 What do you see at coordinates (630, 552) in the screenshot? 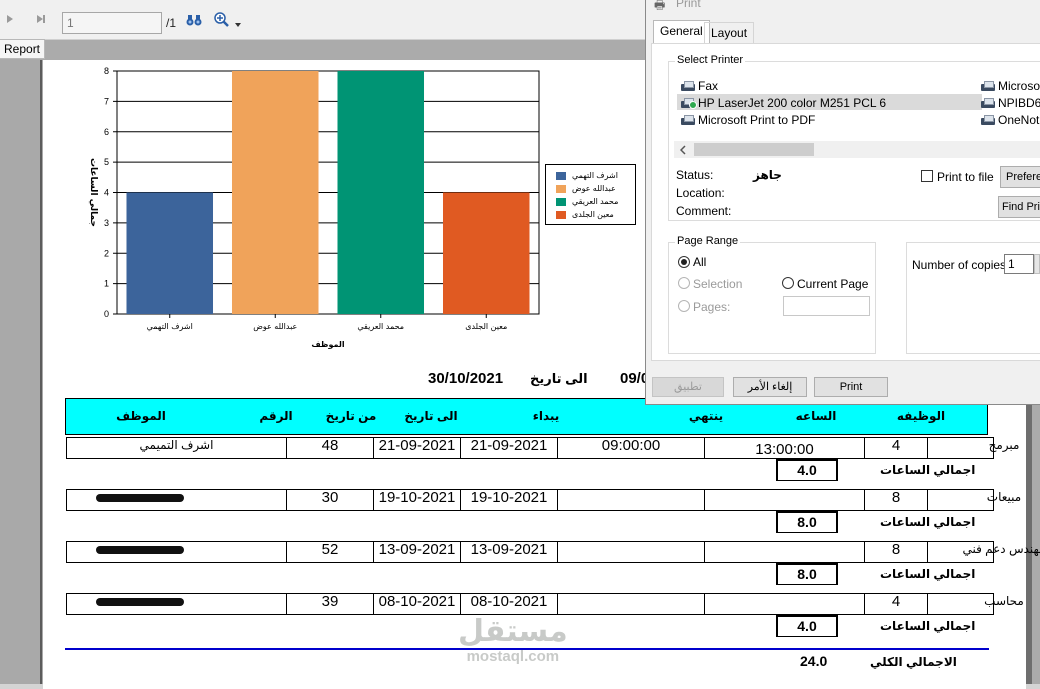
I see `cell-starts` at bounding box center [630, 552].